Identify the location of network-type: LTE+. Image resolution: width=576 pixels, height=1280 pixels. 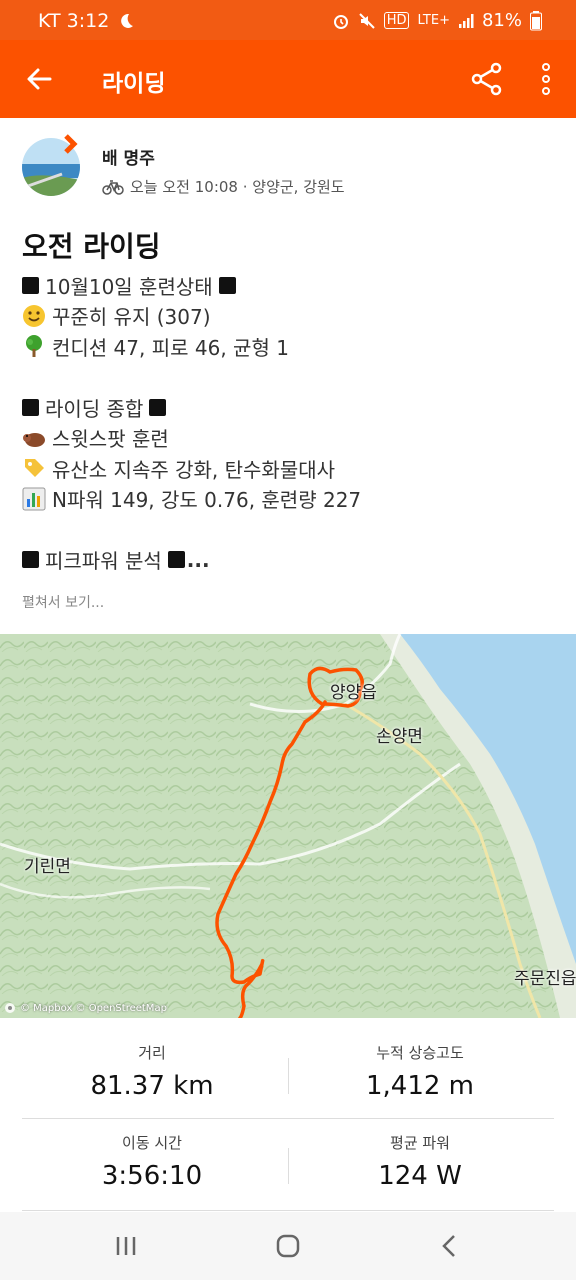
(433, 20).